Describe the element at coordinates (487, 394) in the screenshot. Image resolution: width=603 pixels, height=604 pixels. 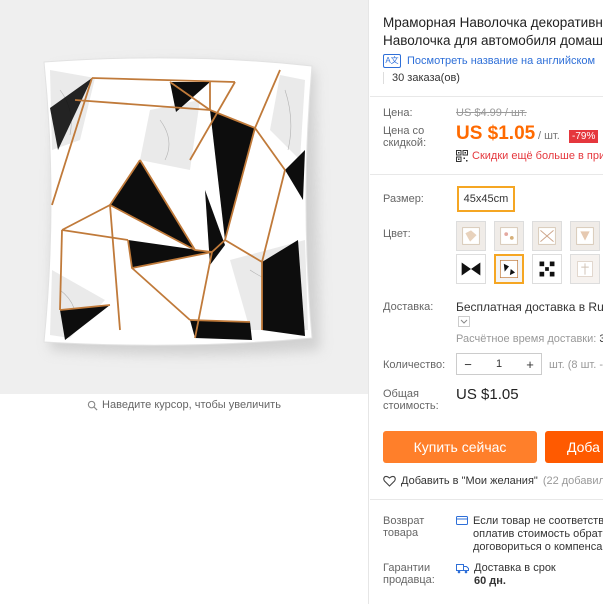
I see `total-price: US $1.05` at that location.